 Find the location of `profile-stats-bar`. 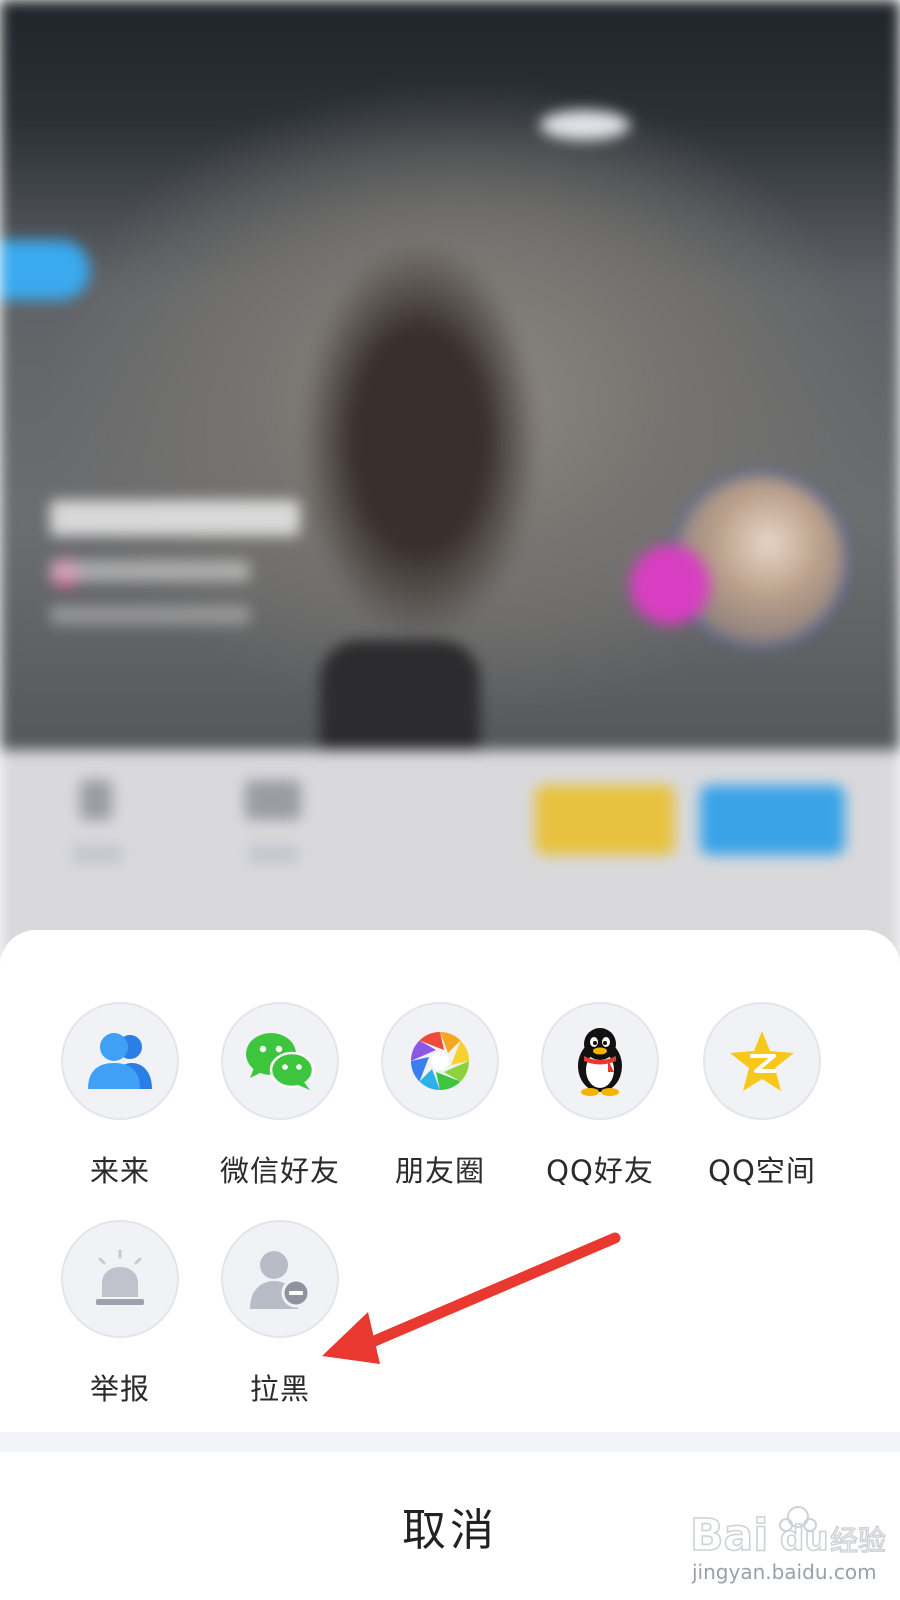

profile-stats-bar is located at coordinates (450, 855).